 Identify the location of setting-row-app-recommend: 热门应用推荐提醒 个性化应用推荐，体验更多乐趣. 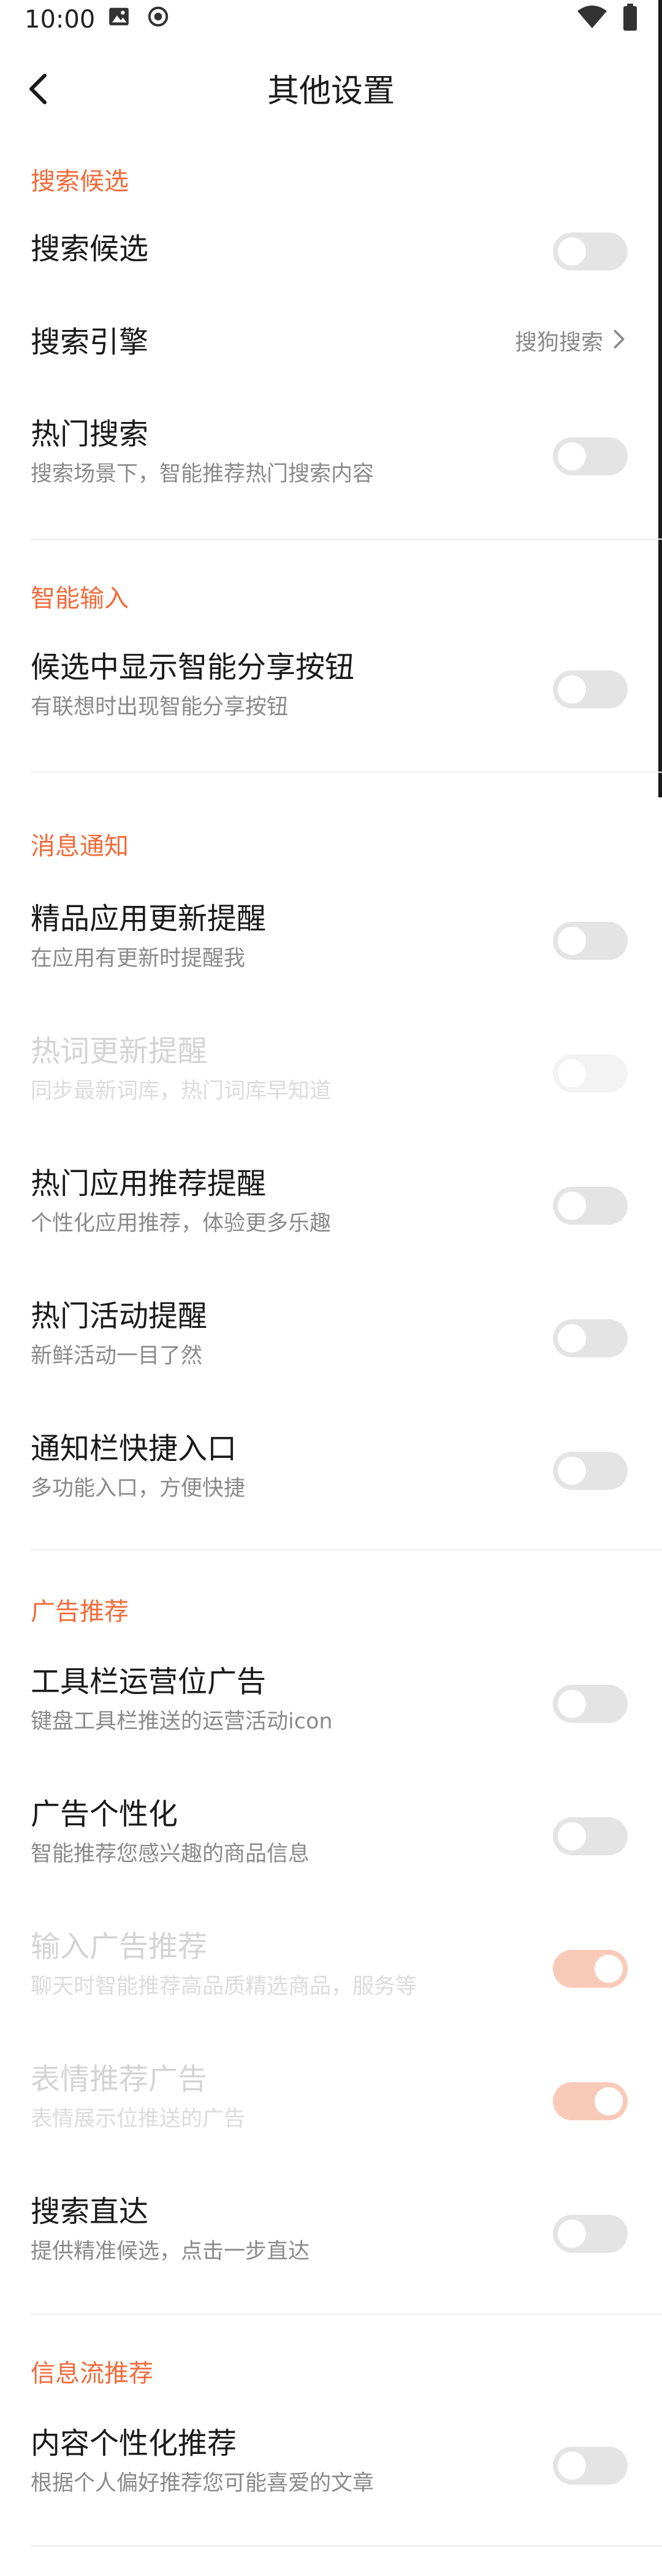
(331, 1205).